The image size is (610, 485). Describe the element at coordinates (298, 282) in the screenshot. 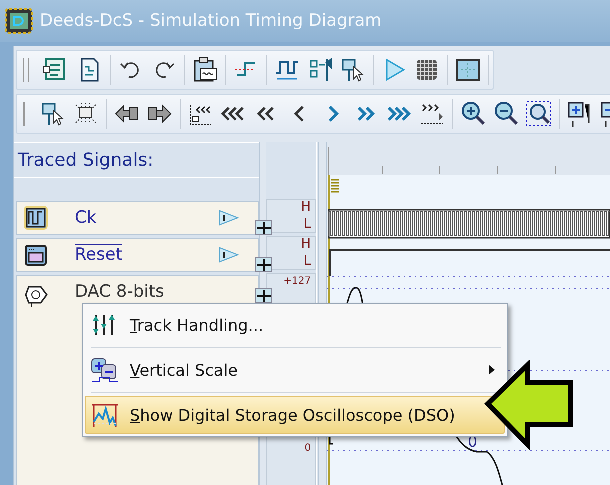

I see `scale-label: +127` at that location.